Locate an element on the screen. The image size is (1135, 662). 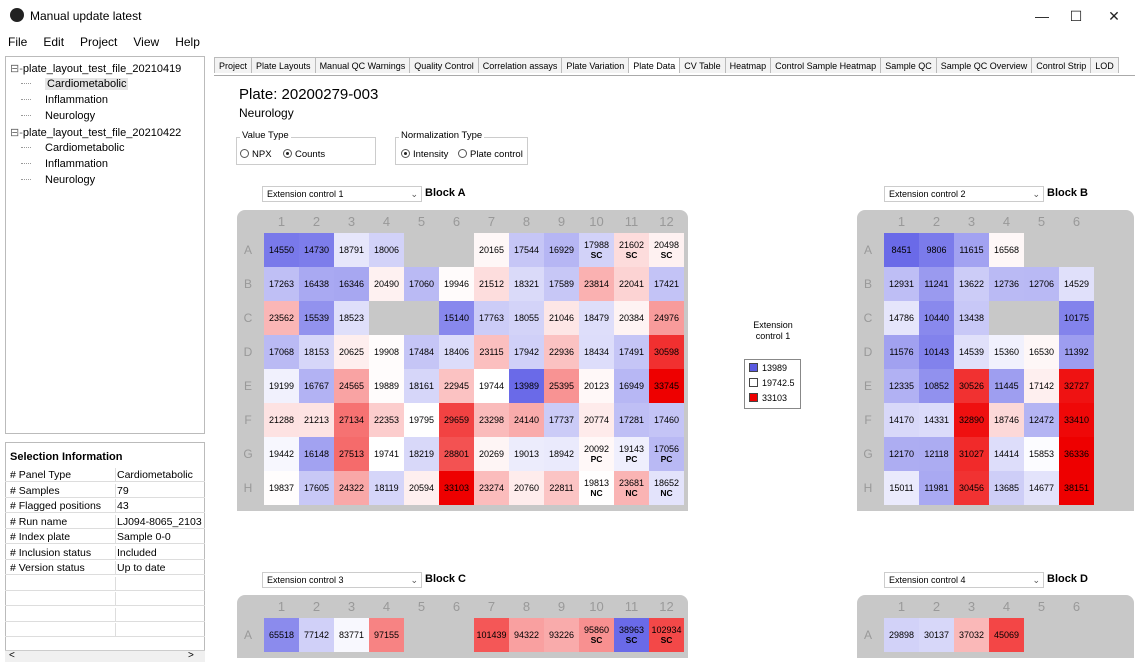
maximize-button: ☐ is located at coordinates (1076, 16).